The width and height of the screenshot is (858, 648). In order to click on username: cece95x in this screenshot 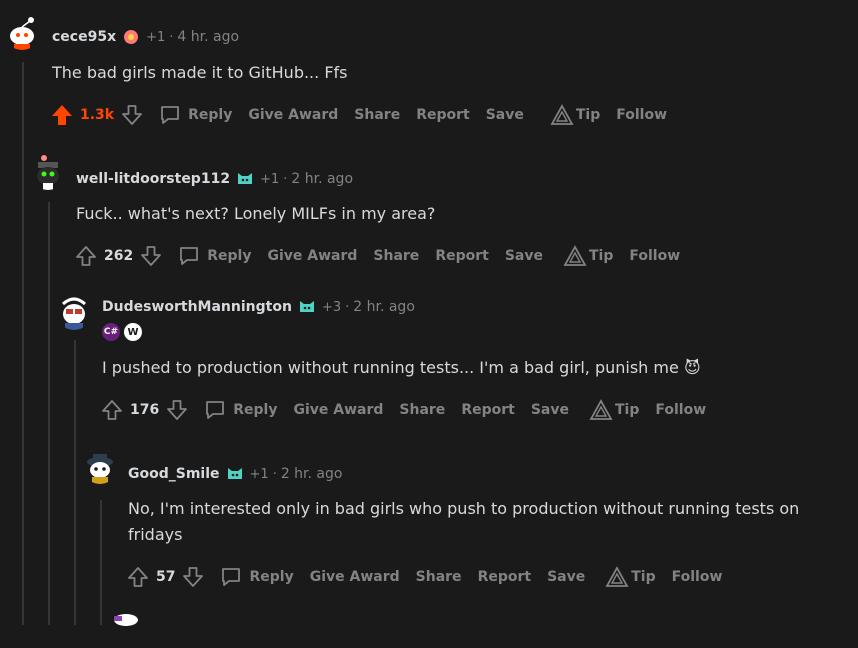, I will do `click(84, 37)`.